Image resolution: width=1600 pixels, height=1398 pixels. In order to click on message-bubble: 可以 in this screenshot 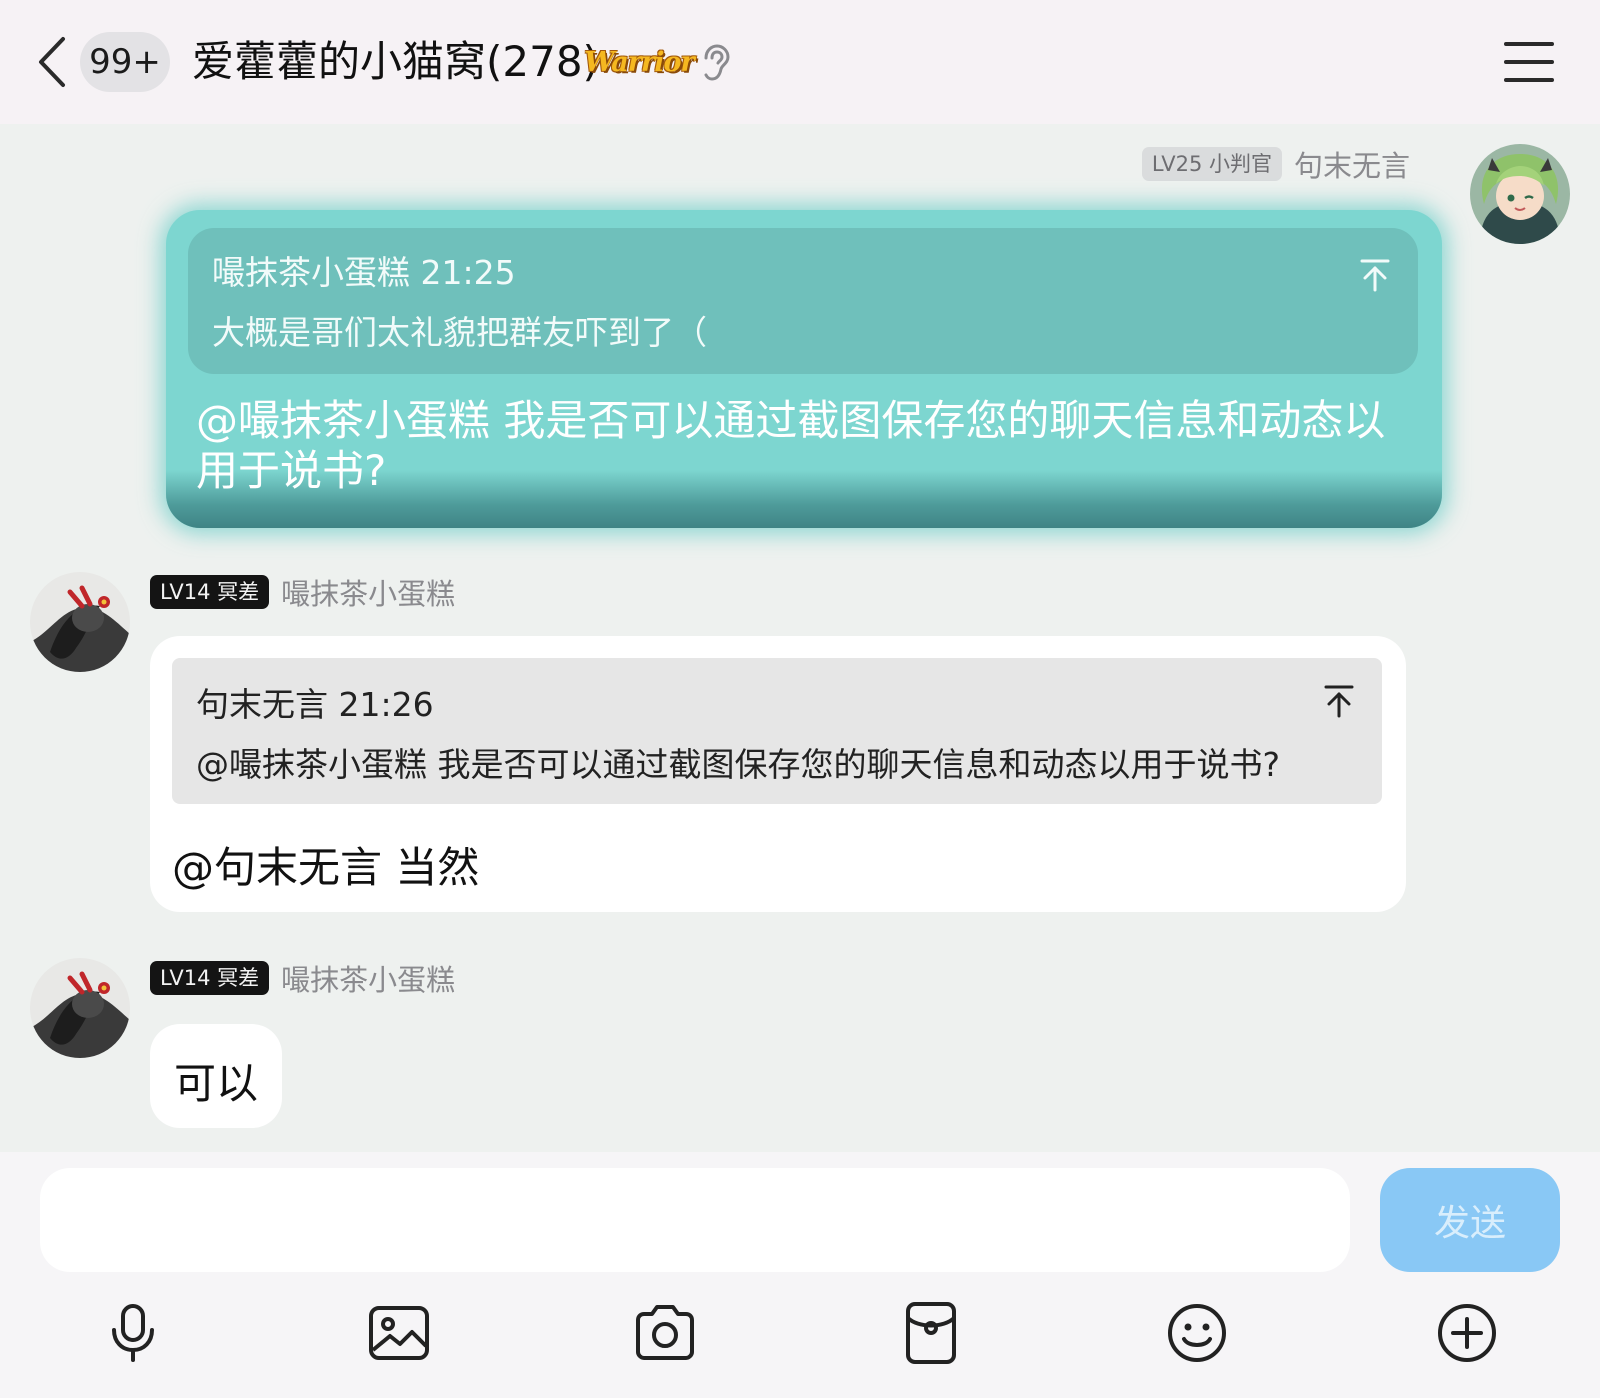, I will do `click(216, 1076)`.